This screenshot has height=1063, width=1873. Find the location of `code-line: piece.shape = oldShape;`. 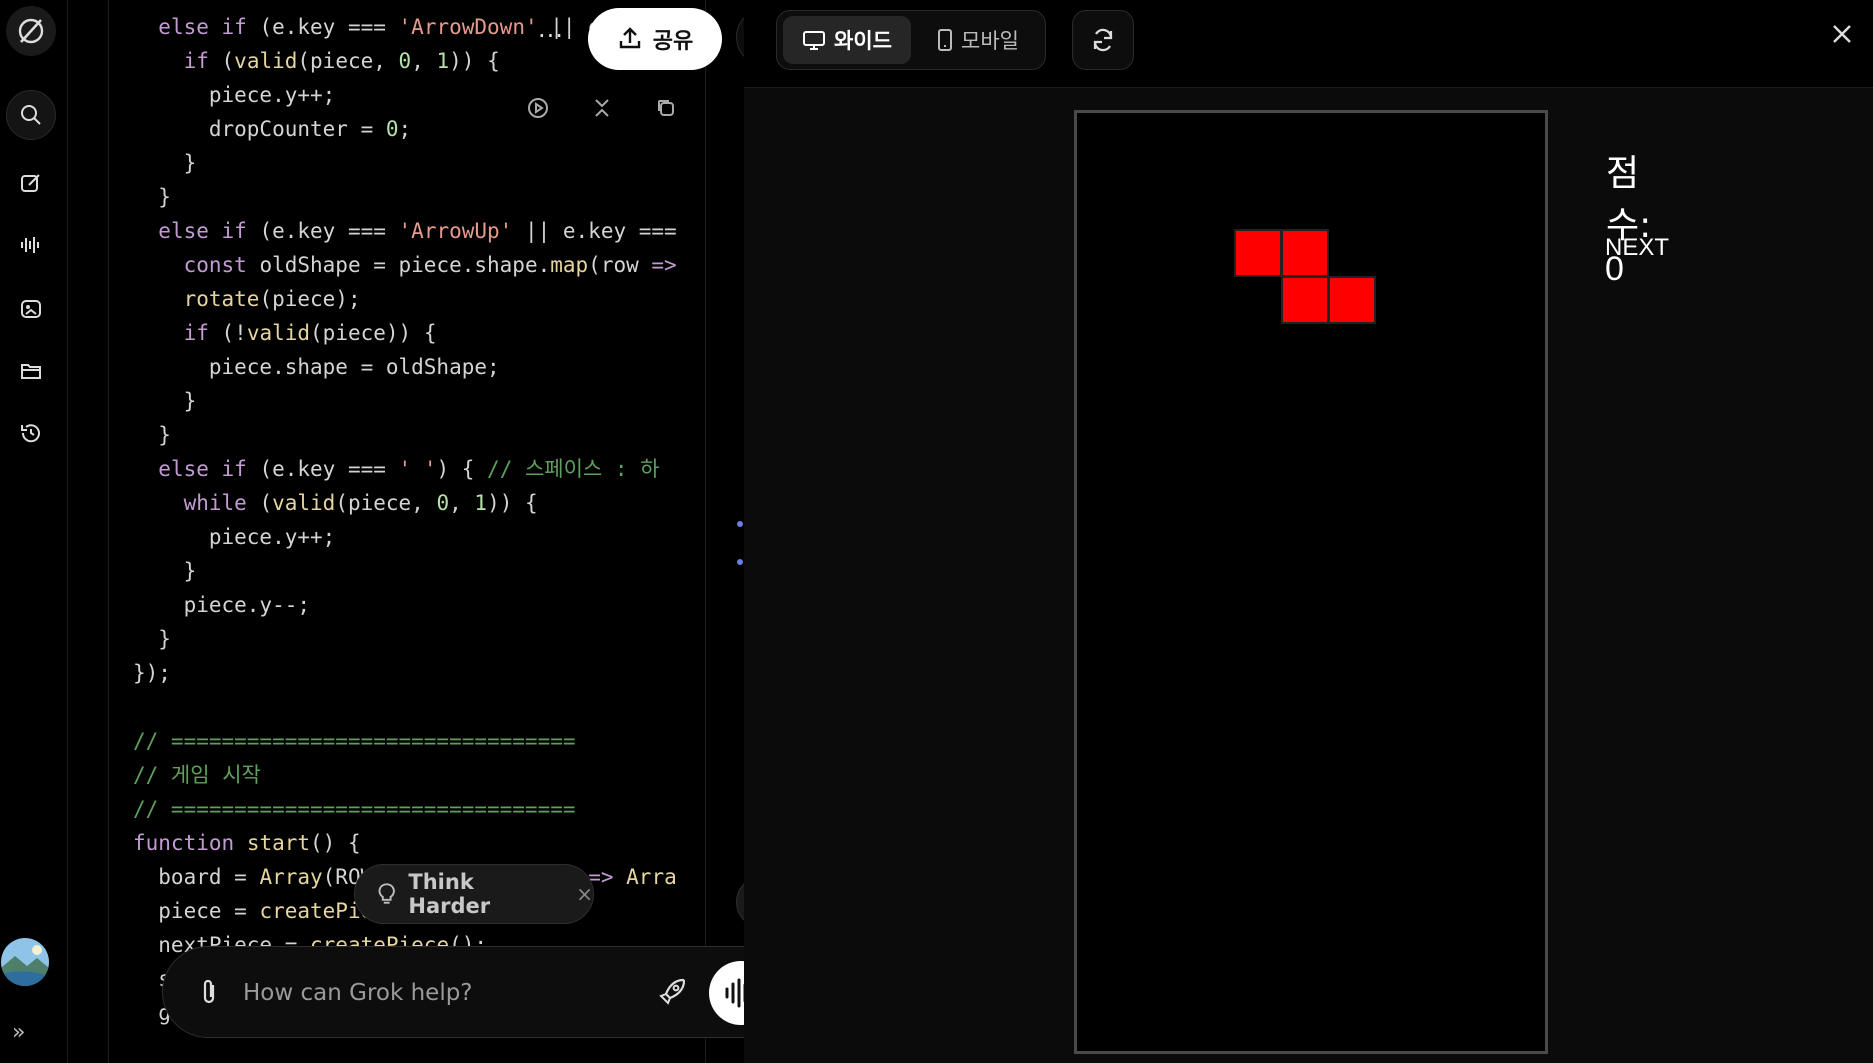

code-line: piece.shape = oldShape; is located at coordinates (316, 367).